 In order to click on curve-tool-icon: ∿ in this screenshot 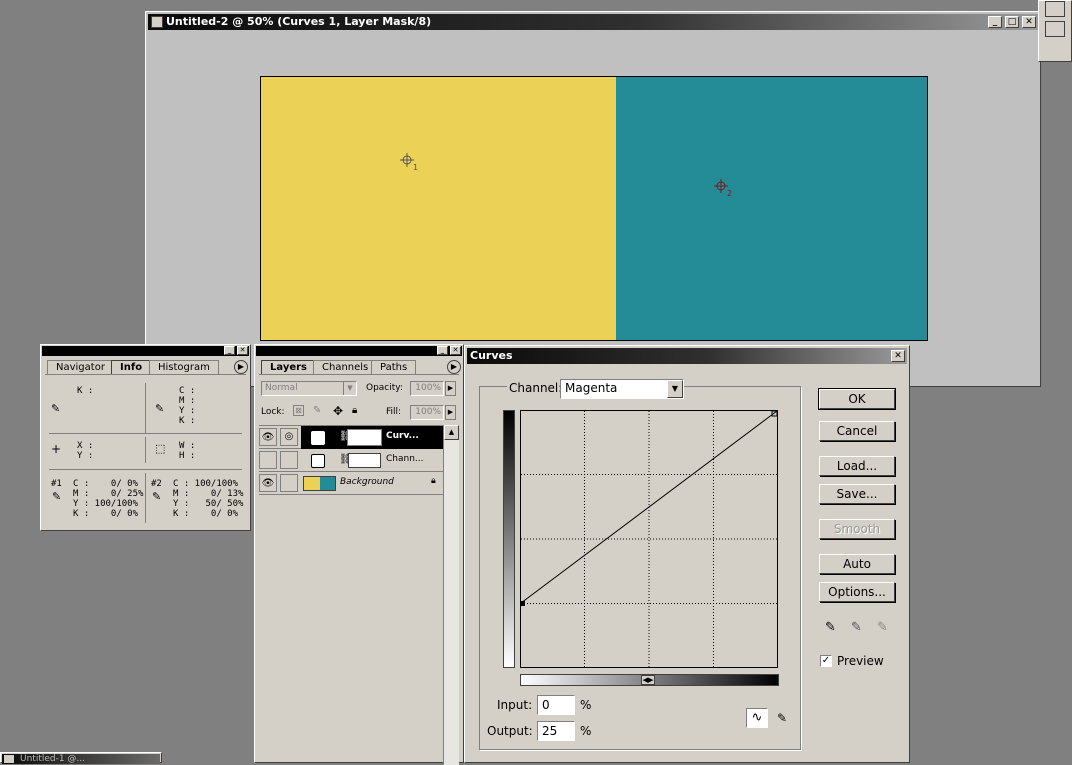, I will do `click(757, 718)`.